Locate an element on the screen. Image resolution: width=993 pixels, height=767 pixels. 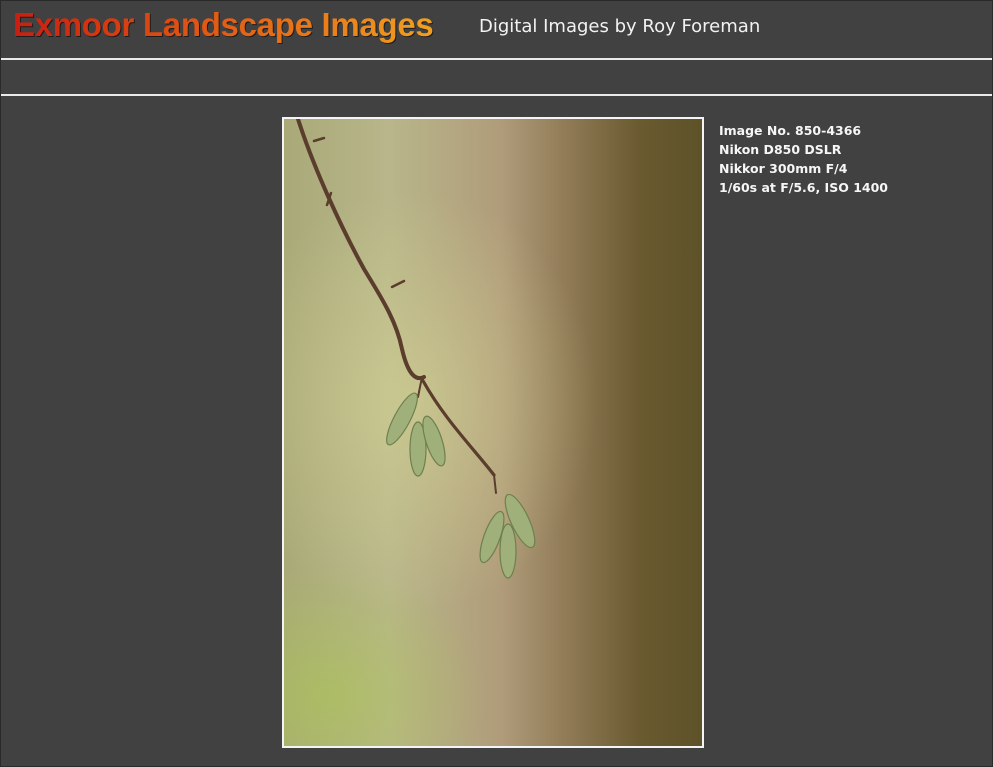
lens-info: Nikkor 300mm F/4 is located at coordinates (783, 168).